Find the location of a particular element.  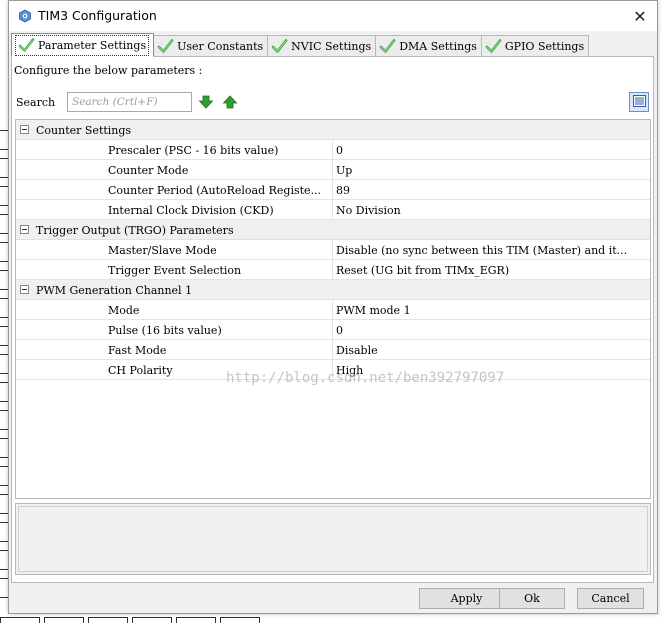

list-view-icon is located at coordinates (639, 102).